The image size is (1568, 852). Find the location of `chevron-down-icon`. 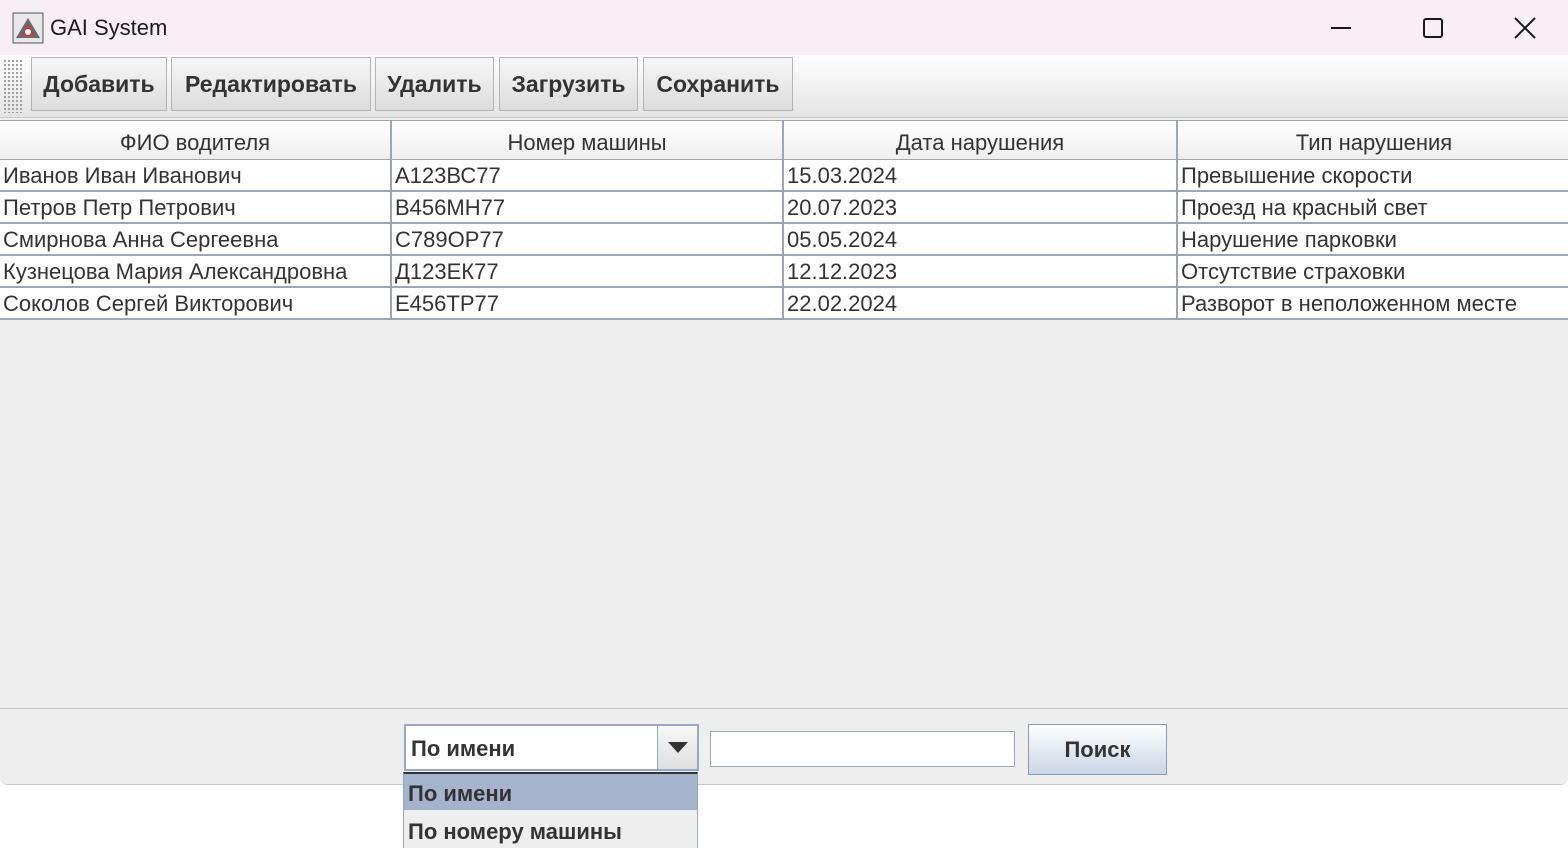

chevron-down-icon is located at coordinates (677, 747).